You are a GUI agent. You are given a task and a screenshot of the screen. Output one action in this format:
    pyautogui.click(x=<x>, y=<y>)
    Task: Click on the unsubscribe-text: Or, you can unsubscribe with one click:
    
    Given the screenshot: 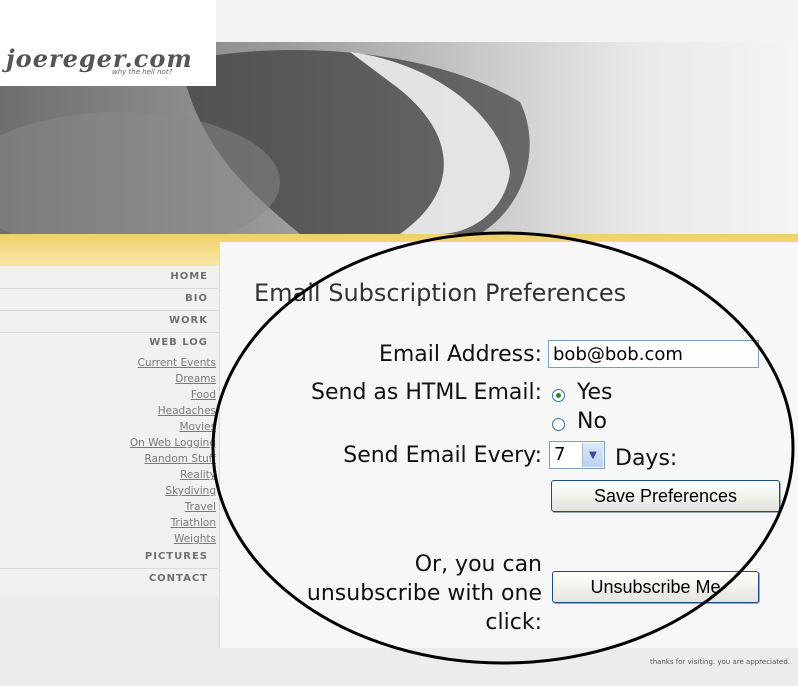 What is the action you would take?
    pyautogui.click(x=424, y=593)
    